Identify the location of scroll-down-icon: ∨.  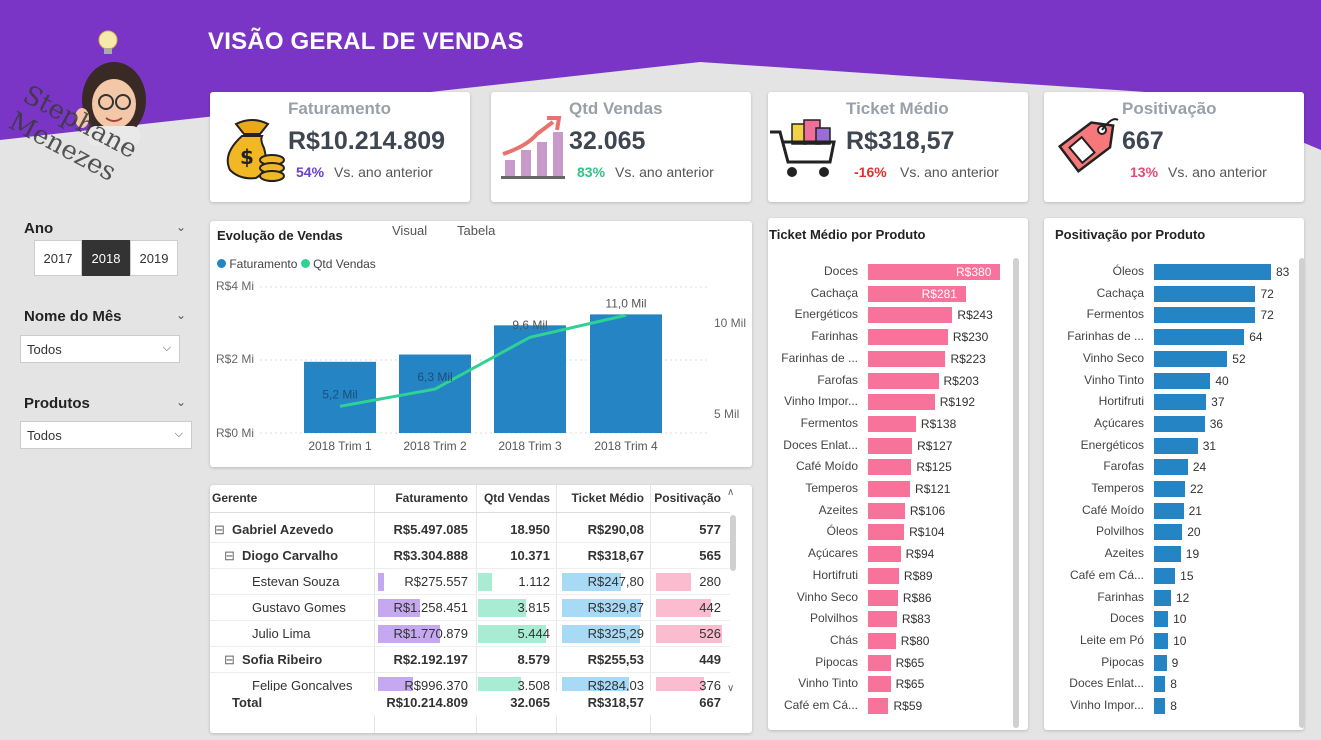
(730, 688).